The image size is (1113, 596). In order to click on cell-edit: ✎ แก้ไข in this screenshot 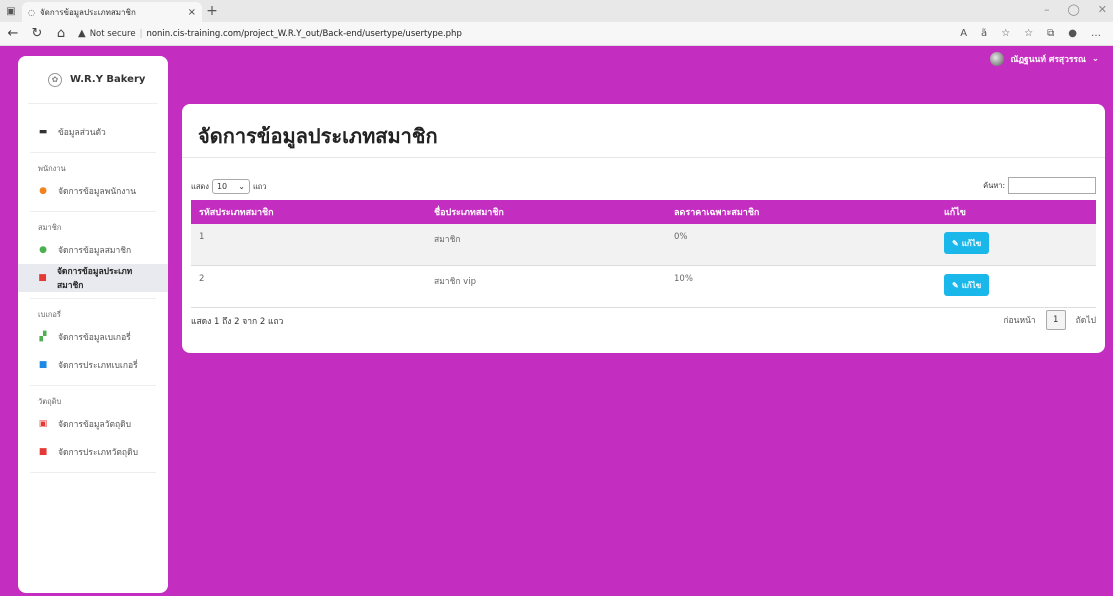, I will do `click(1016, 243)`.